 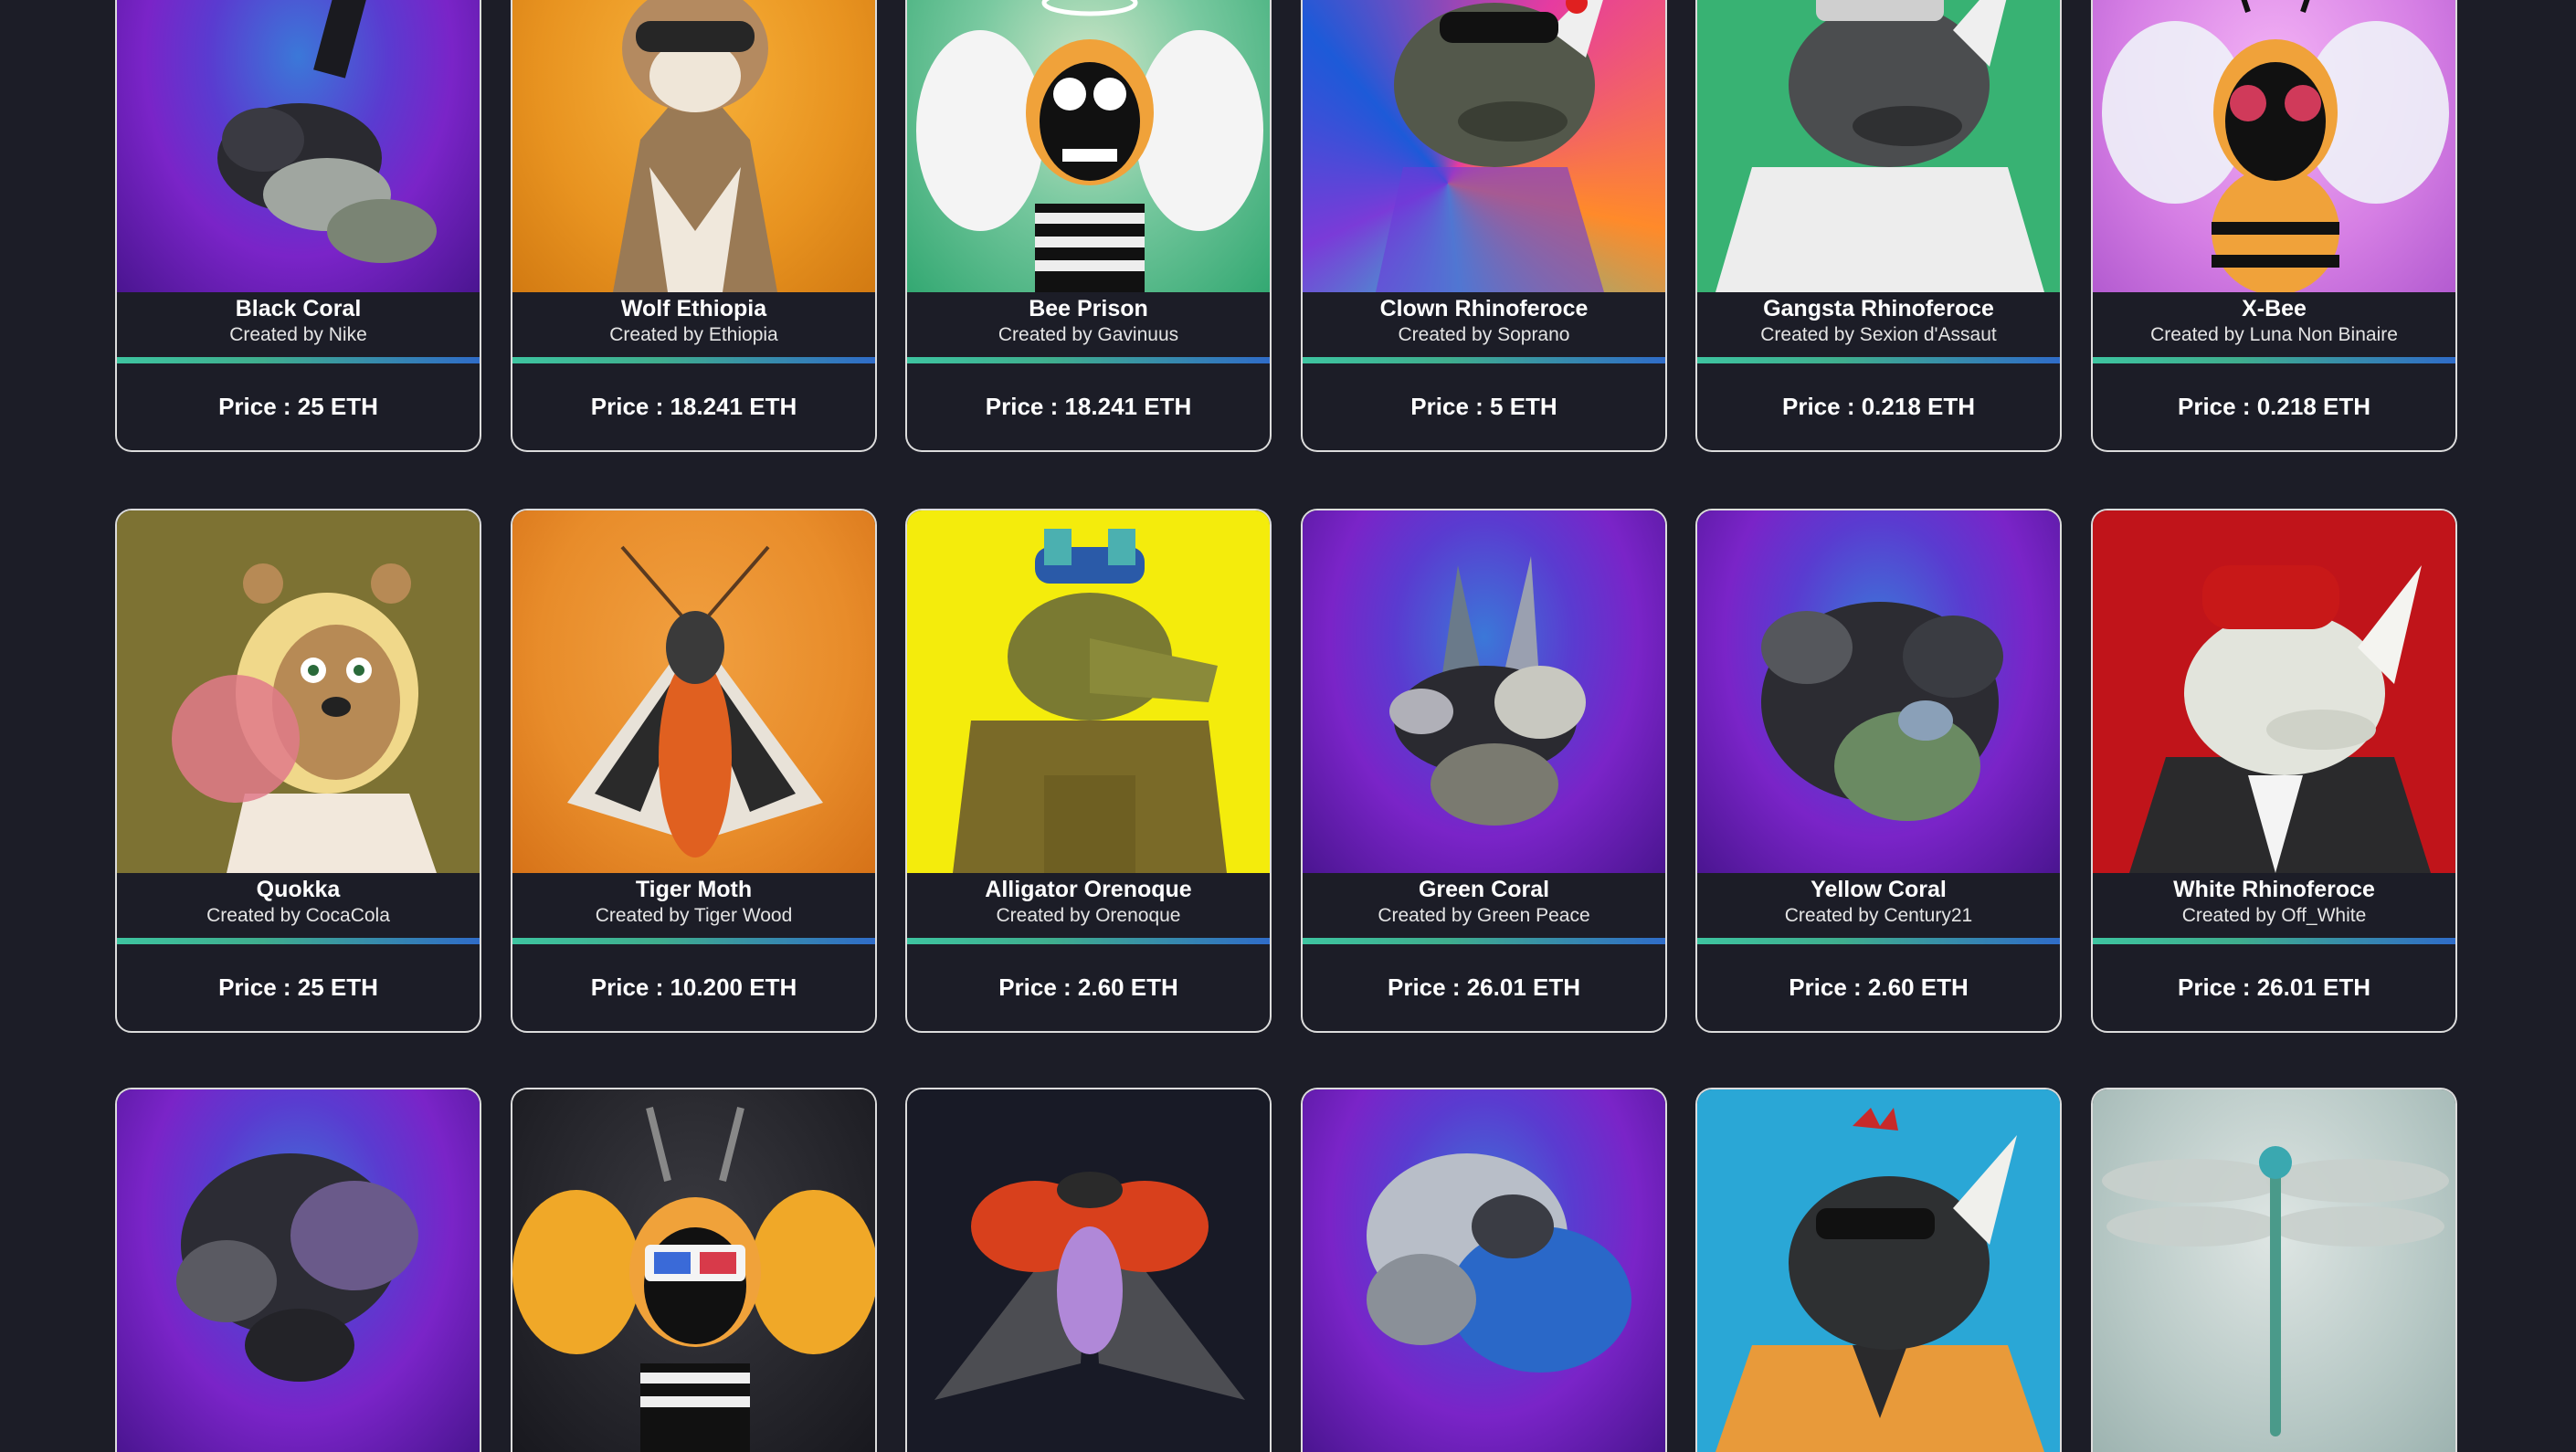 What do you see at coordinates (299, 308) in the screenshot?
I see `card-title: Black Coral` at bounding box center [299, 308].